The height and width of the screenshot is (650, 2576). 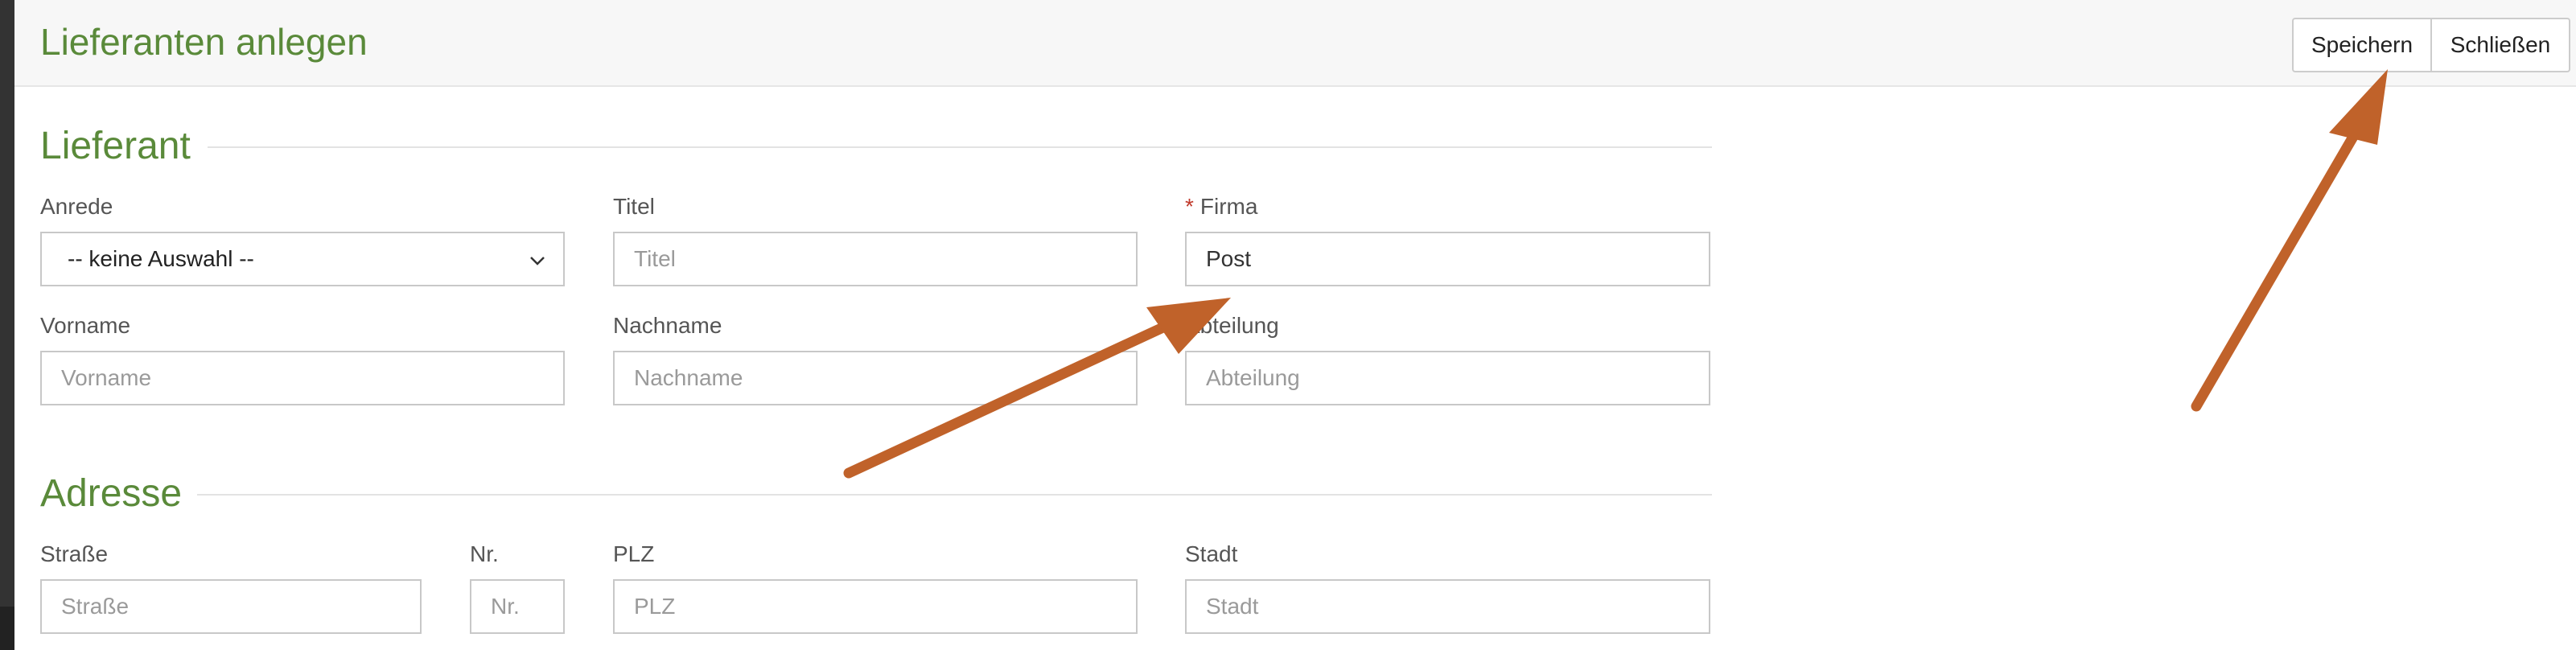 What do you see at coordinates (667, 325) in the screenshot?
I see `nachname-label: Nachname` at bounding box center [667, 325].